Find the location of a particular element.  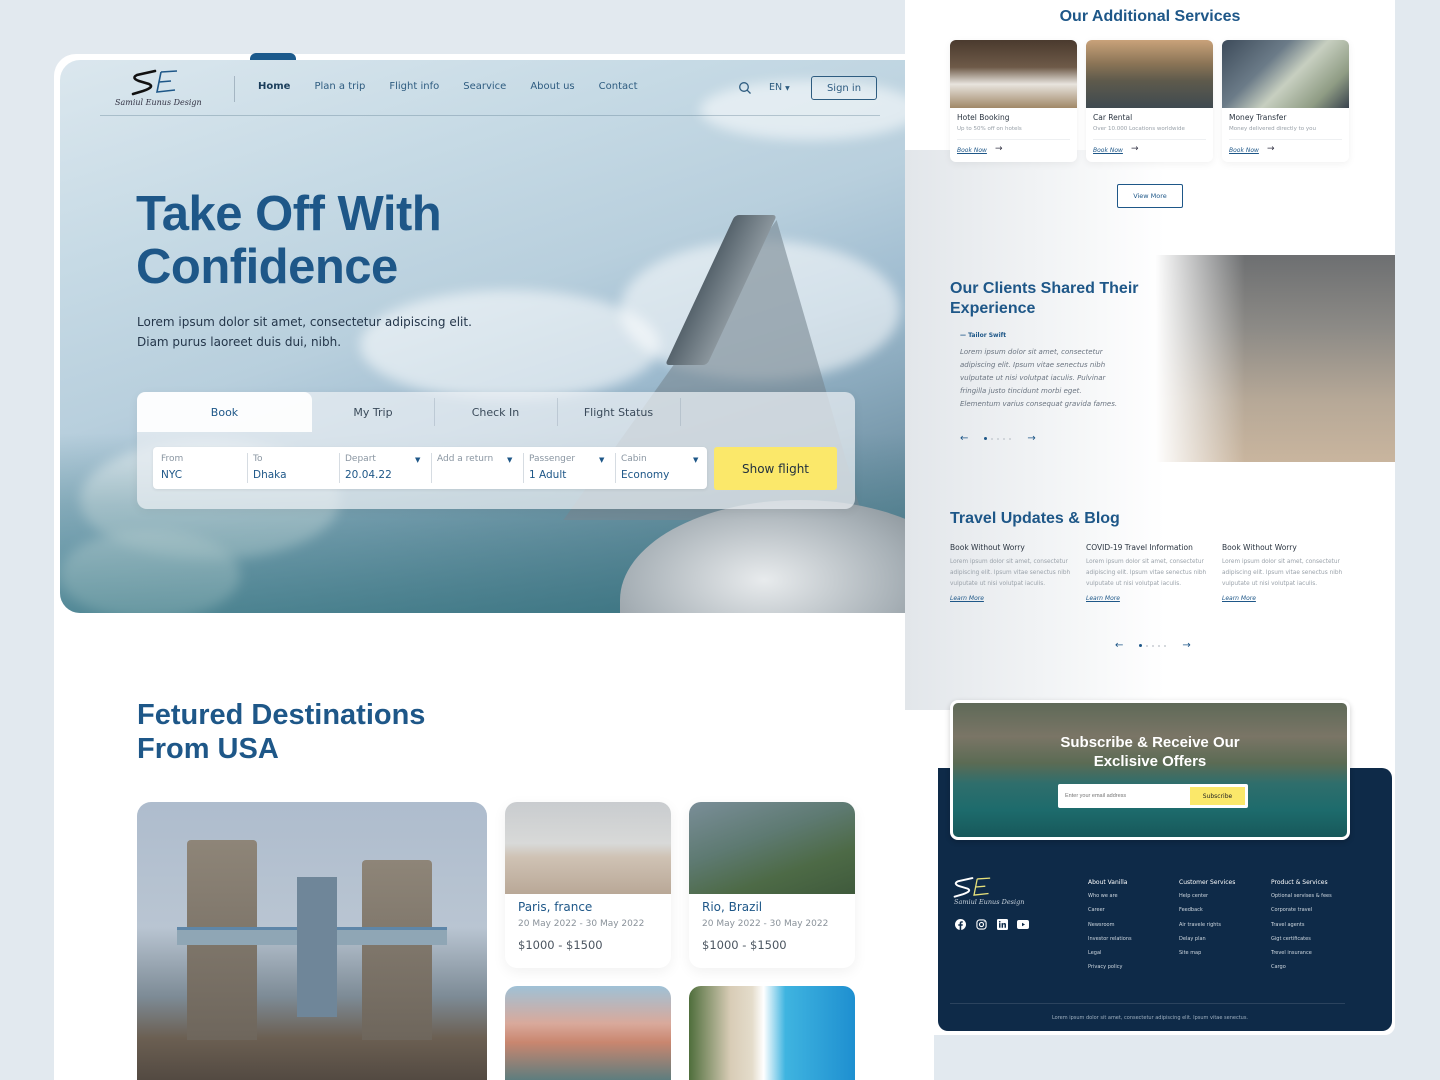

social-links is located at coordinates (991, 924).